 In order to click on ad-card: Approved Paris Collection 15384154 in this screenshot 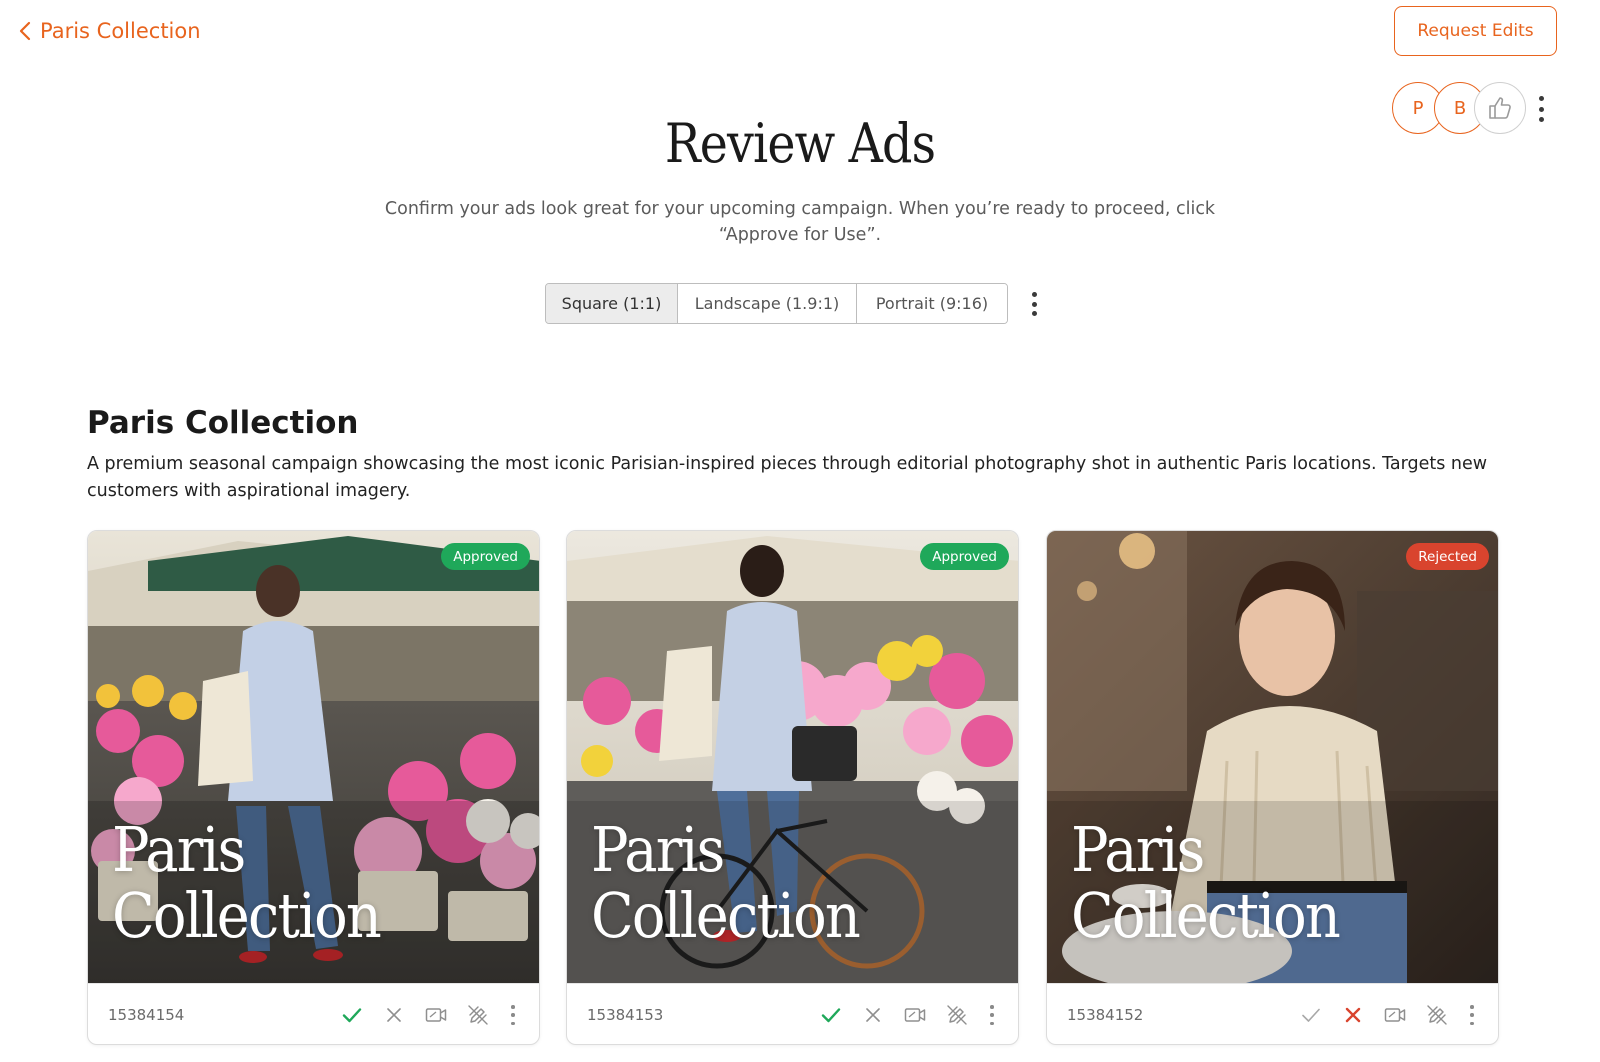, I will do `click(313, 787)`.